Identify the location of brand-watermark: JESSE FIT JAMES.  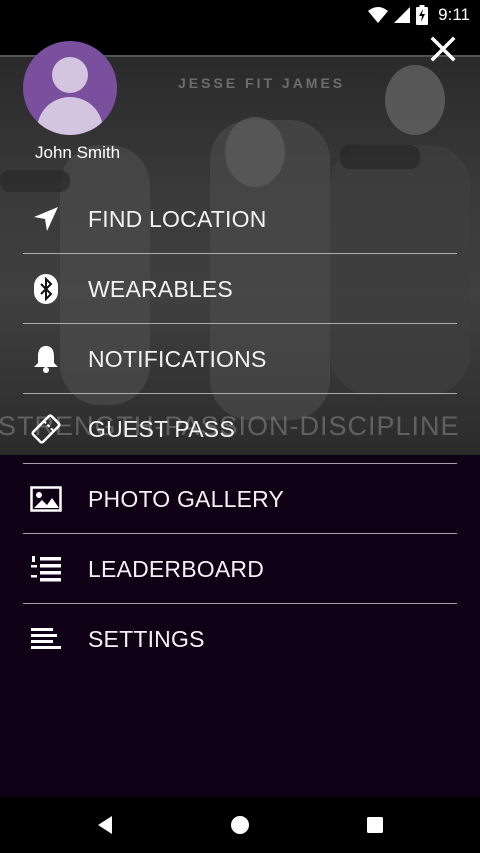
(262, 83).